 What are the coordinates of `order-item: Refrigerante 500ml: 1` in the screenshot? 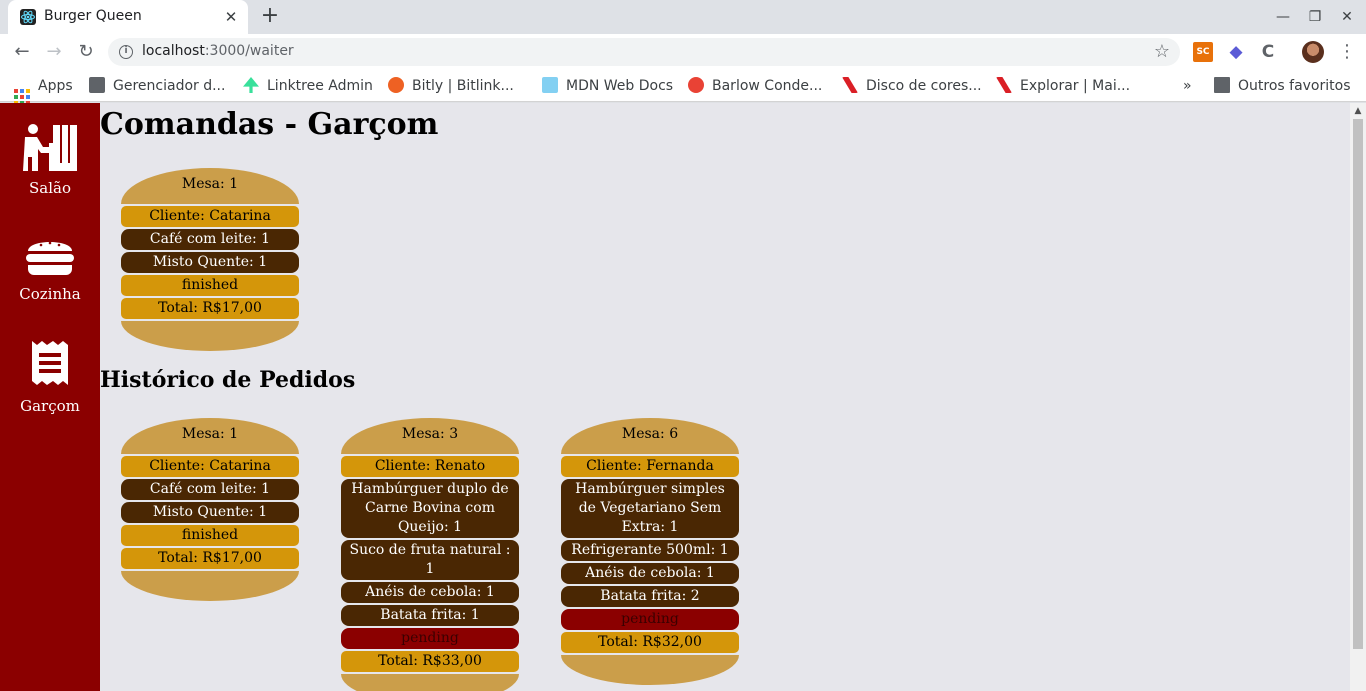 It's located at (650, 550).